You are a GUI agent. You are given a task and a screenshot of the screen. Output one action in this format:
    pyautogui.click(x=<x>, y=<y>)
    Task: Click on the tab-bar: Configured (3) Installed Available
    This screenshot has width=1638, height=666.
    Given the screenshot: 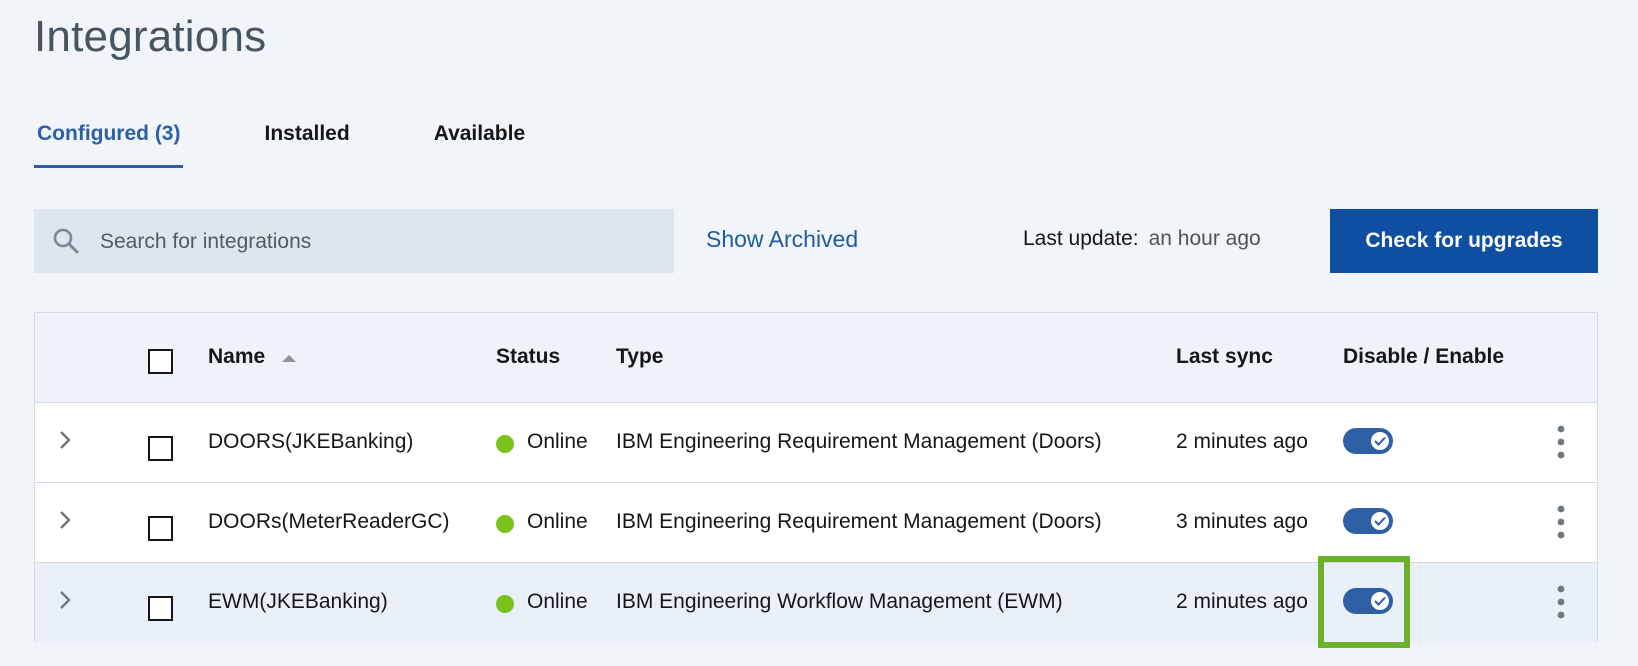 What is the action you would take?
    pyautogui.click(x=320, y=143)
    